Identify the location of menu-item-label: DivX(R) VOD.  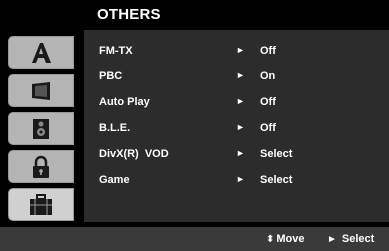
(134, 154).